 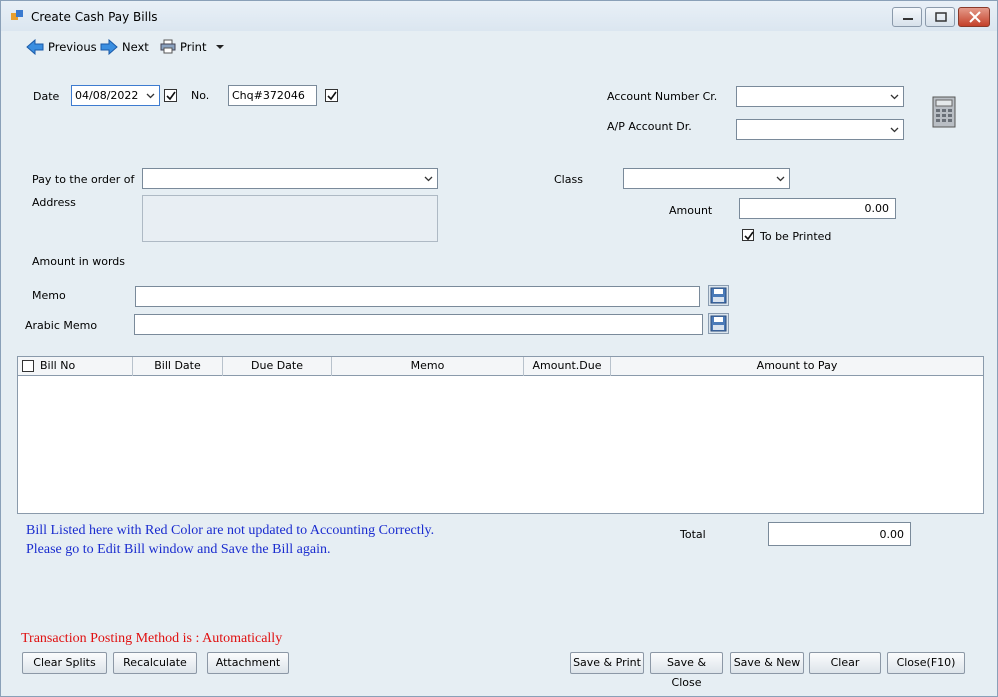 I want to click on amount-input: 0.00, so click(x=817, y=208).